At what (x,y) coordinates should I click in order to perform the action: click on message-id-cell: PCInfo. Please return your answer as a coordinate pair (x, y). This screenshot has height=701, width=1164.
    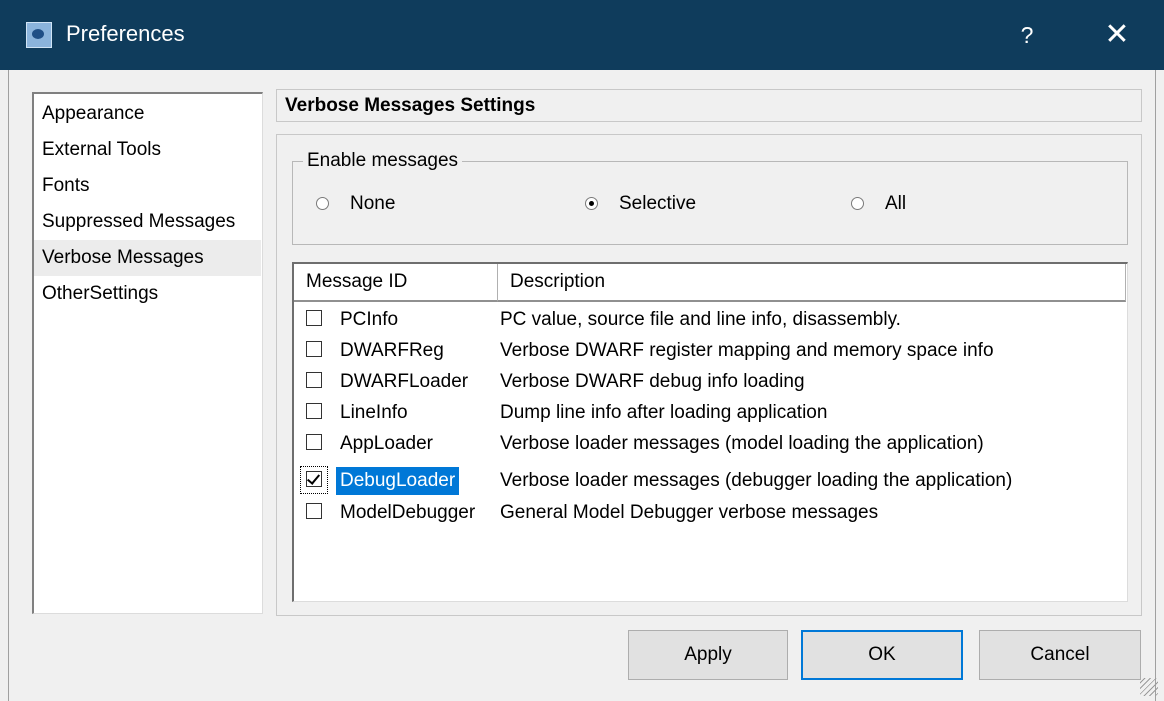
    Looking at the image, I should click on (369, 320).